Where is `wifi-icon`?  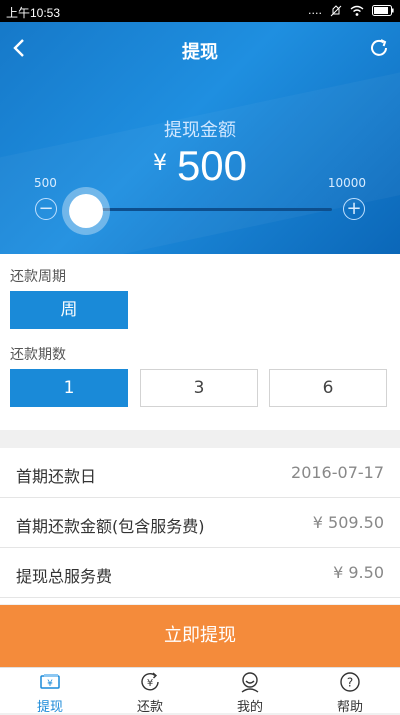 wifi-icon is located at coordinates (357, 10).